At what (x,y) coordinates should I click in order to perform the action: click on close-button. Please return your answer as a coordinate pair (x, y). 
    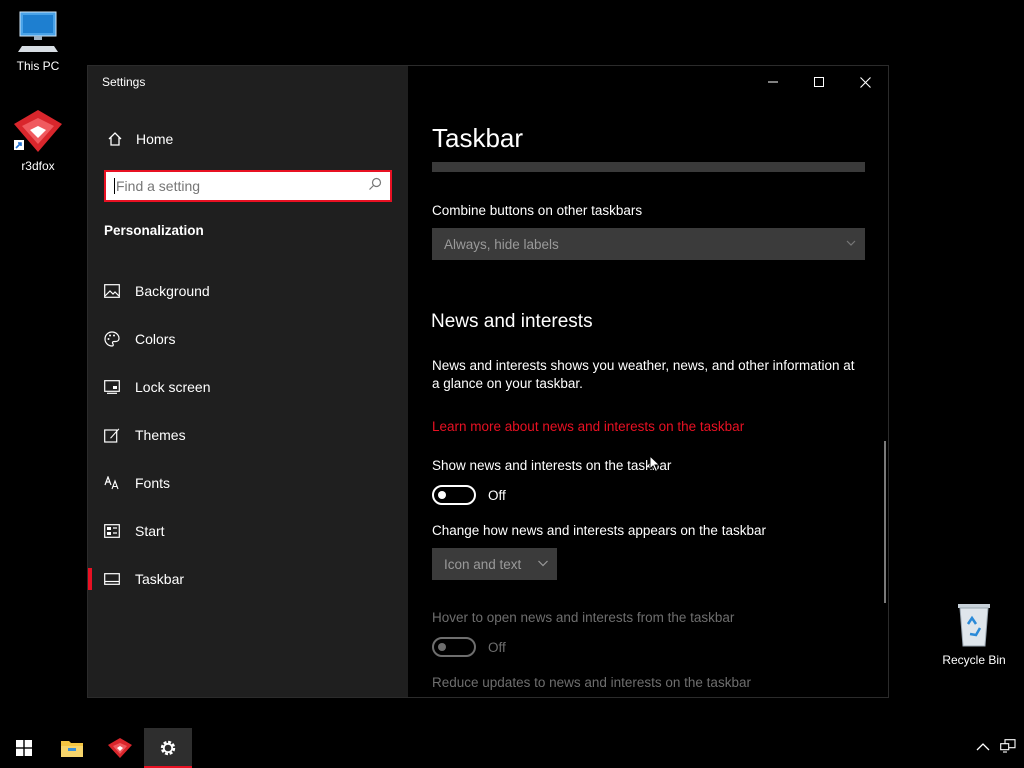
    Looking at the image, I should click on (865, 82).